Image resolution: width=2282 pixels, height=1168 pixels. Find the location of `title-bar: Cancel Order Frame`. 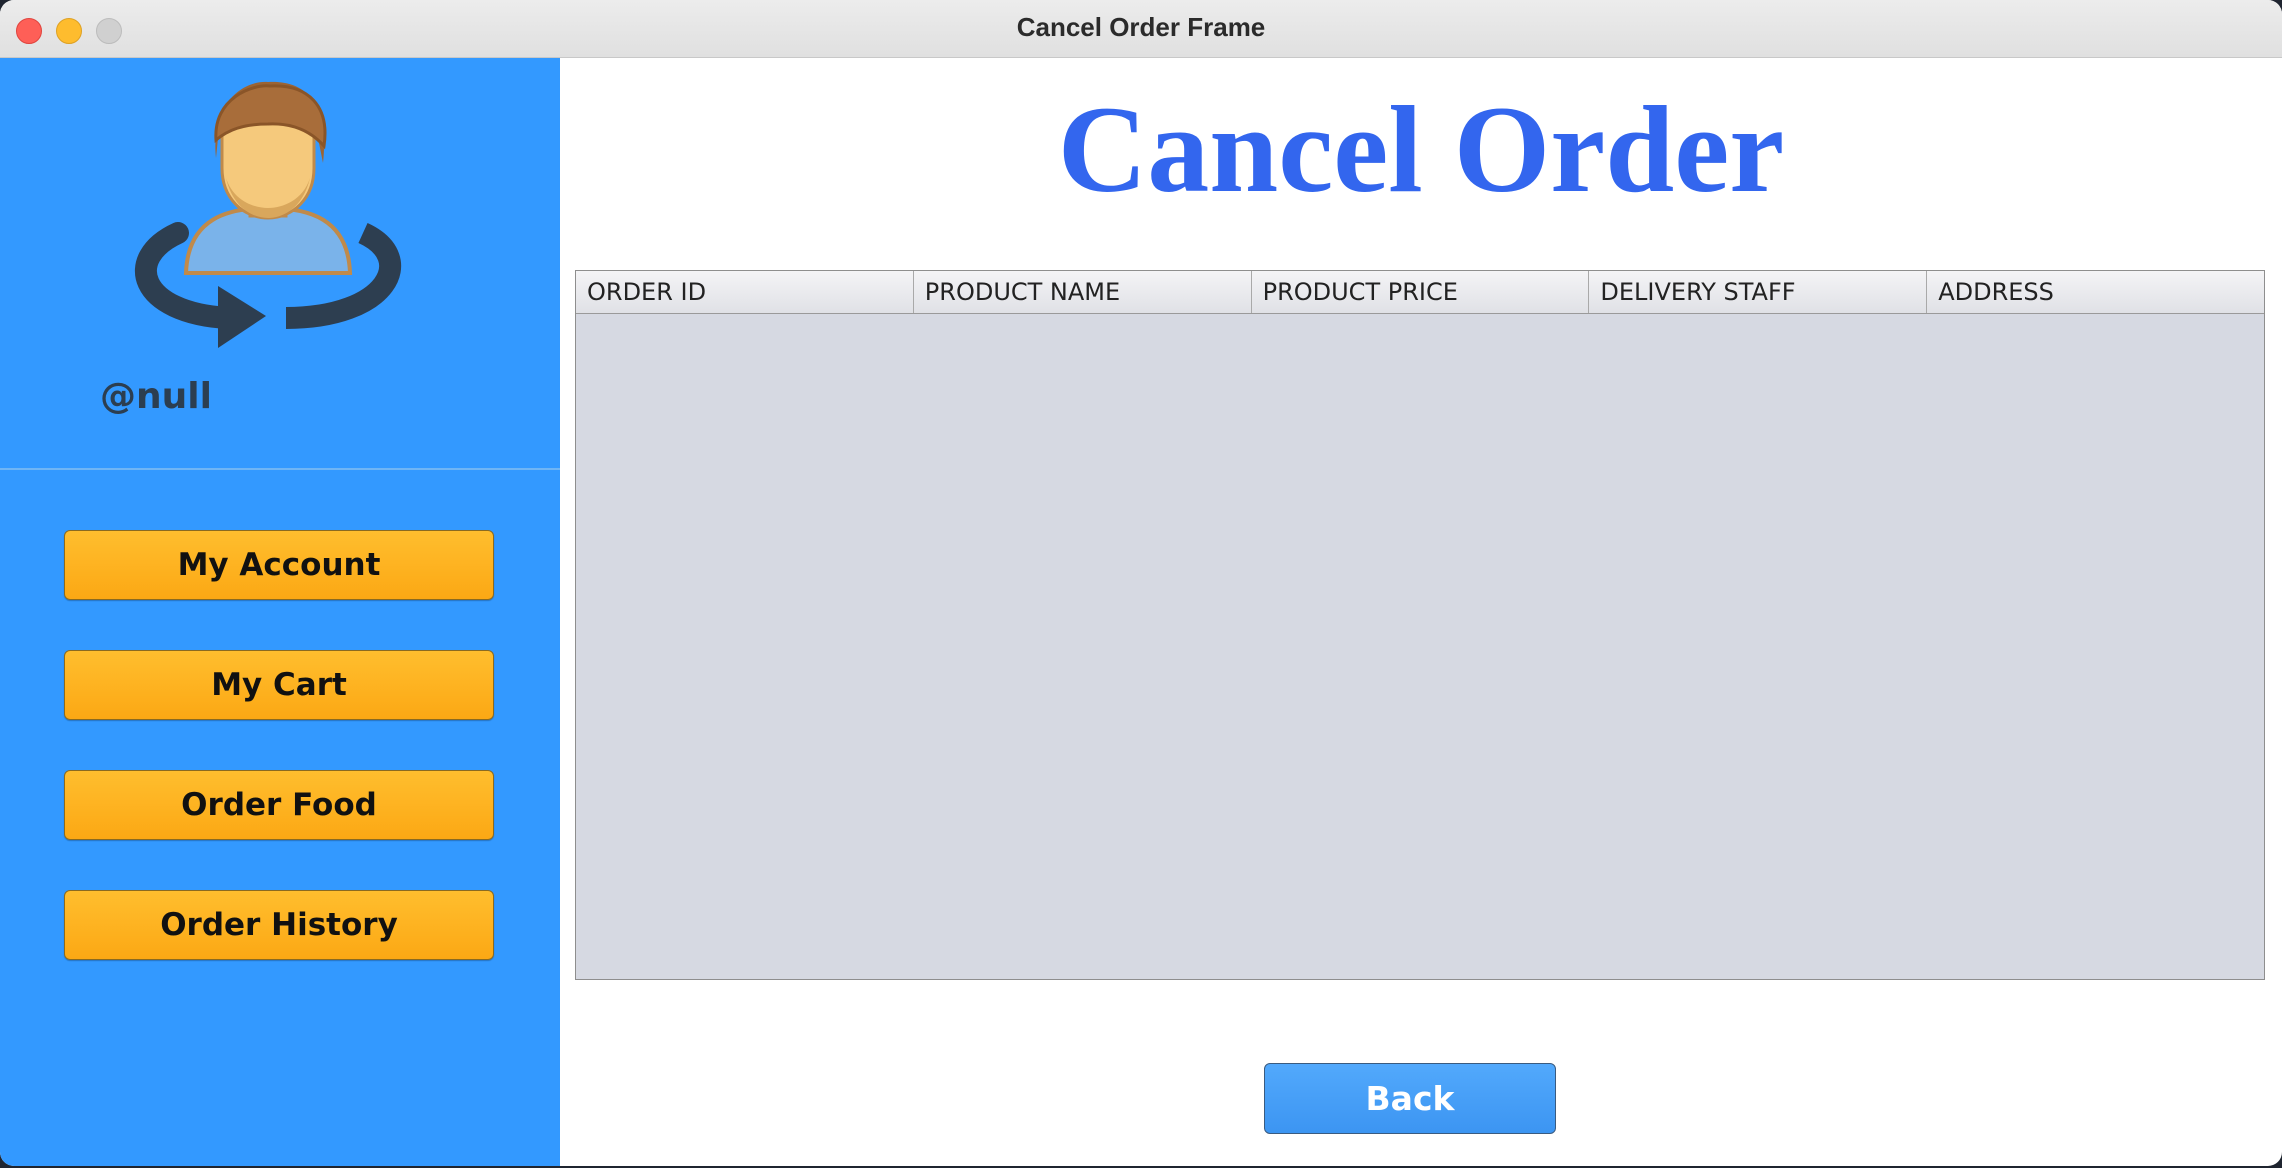

title-bar: Cancel Order Frame is located at coordinates (1141, 29).